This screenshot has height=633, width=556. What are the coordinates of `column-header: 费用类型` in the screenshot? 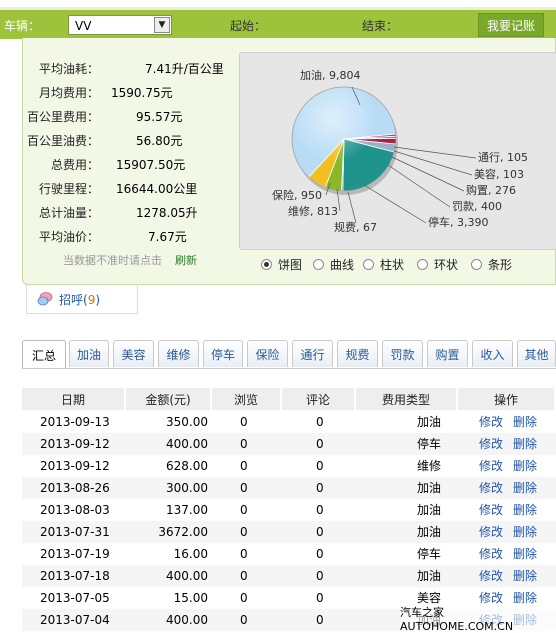 It's located at (407, 399).